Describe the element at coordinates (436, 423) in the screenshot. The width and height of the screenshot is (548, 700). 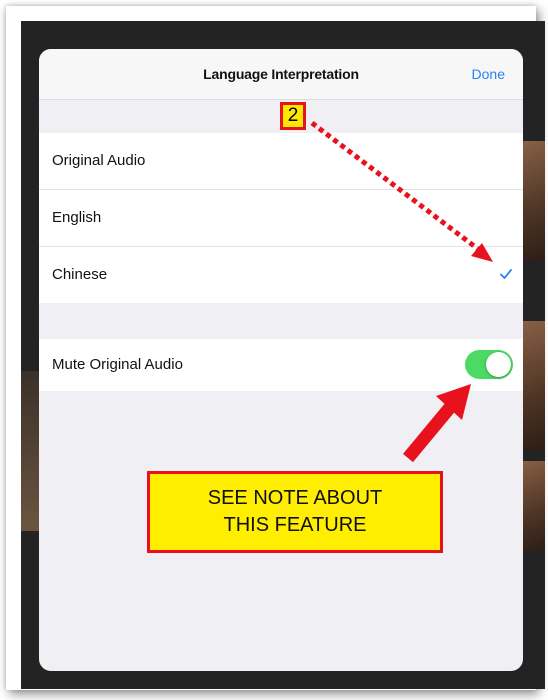
I see `arrow-to-toggle` at that location.